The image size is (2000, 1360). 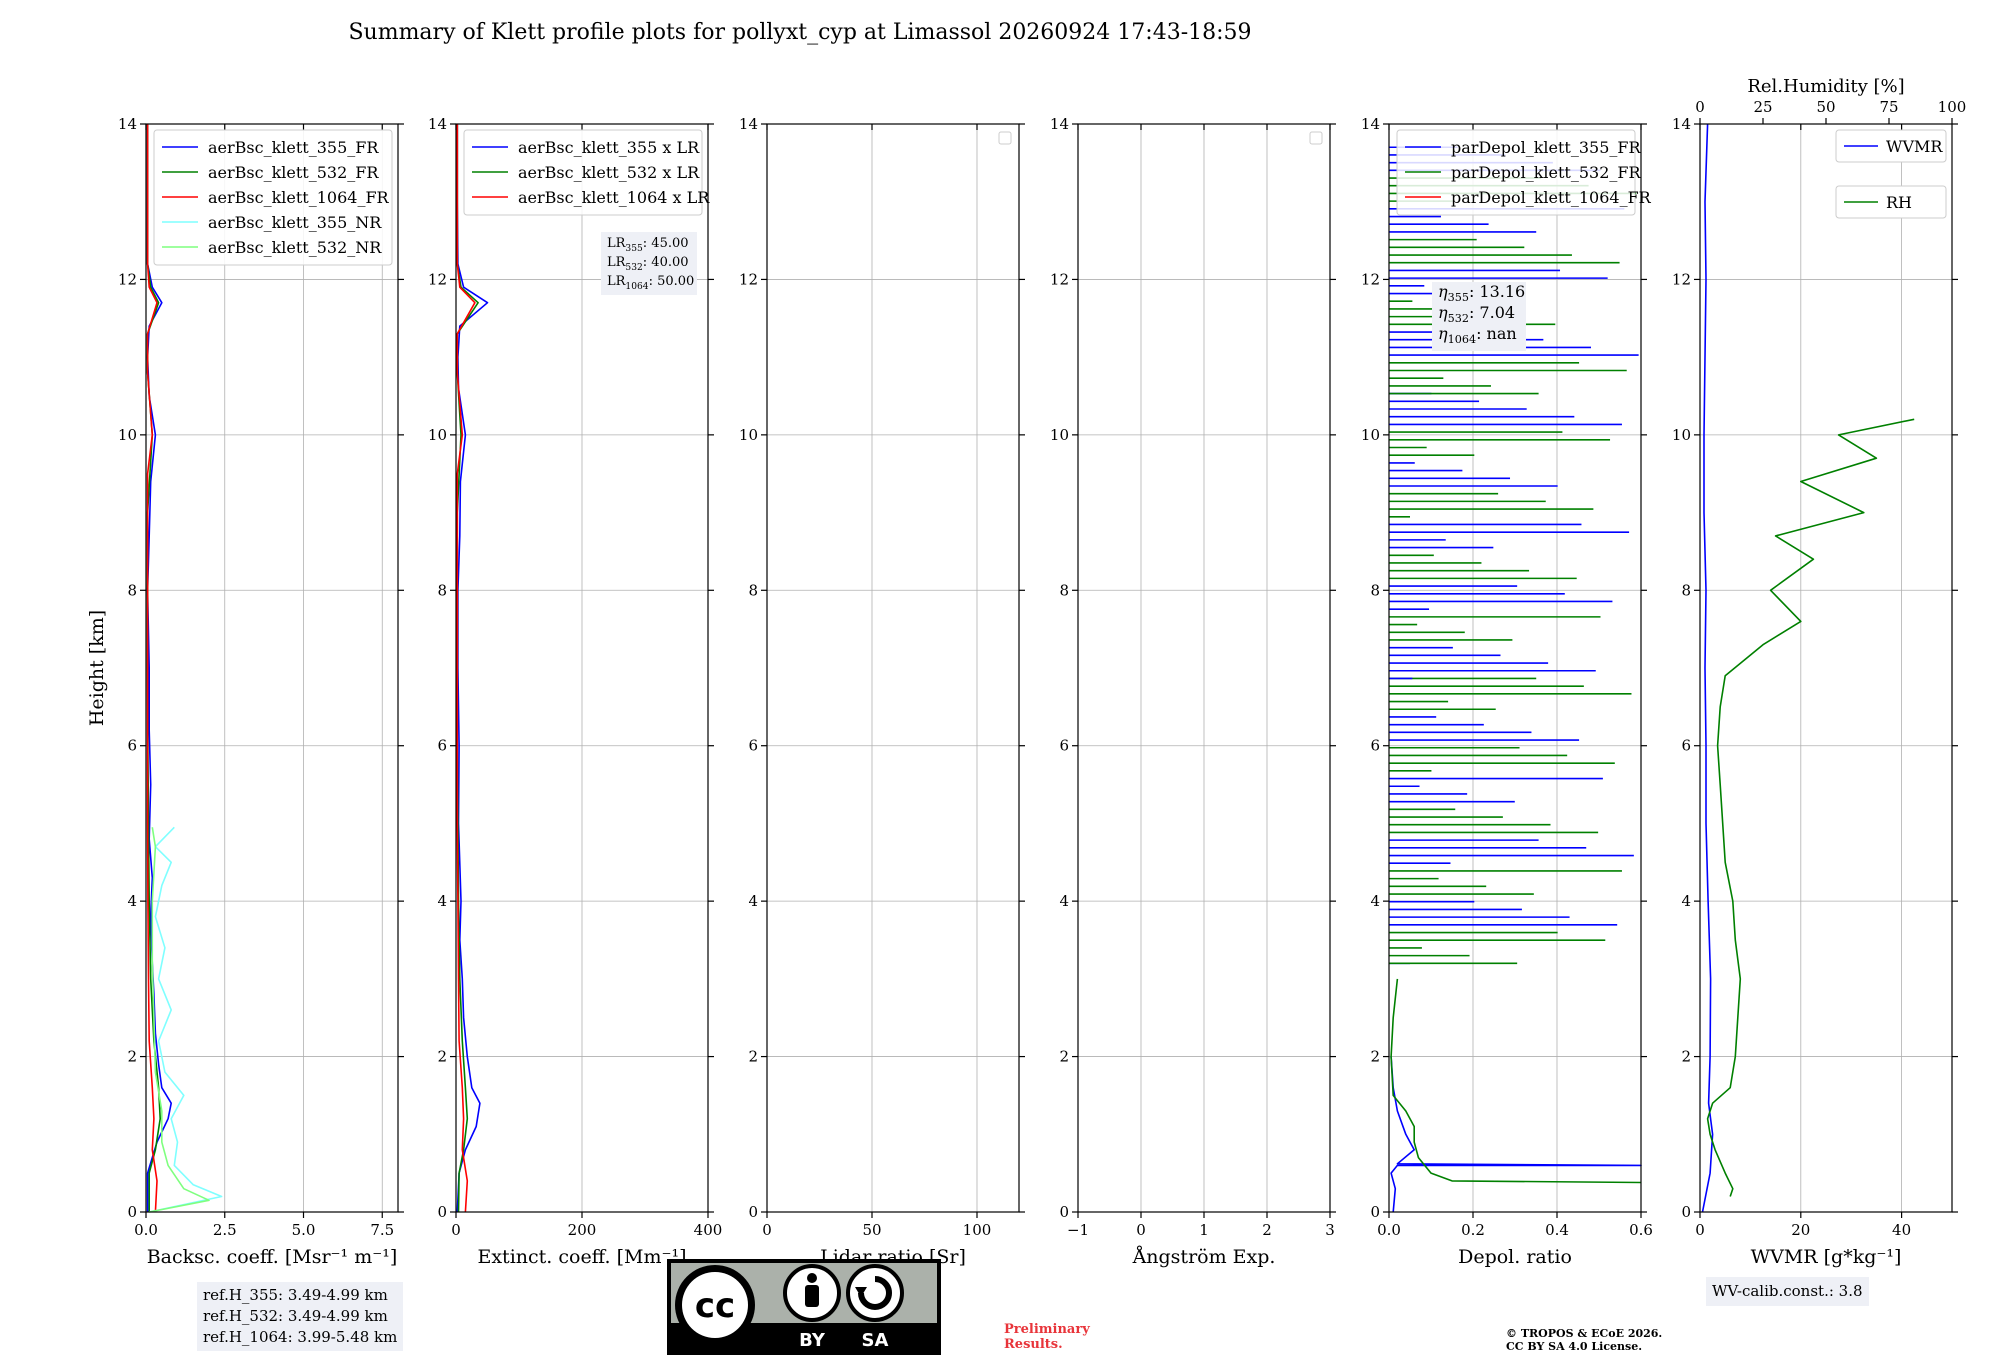 What do you see at coordinates (1800, 1230) in the screenshot?
I see `x-tick-label: 20` at bounding box center [1800, 1230].